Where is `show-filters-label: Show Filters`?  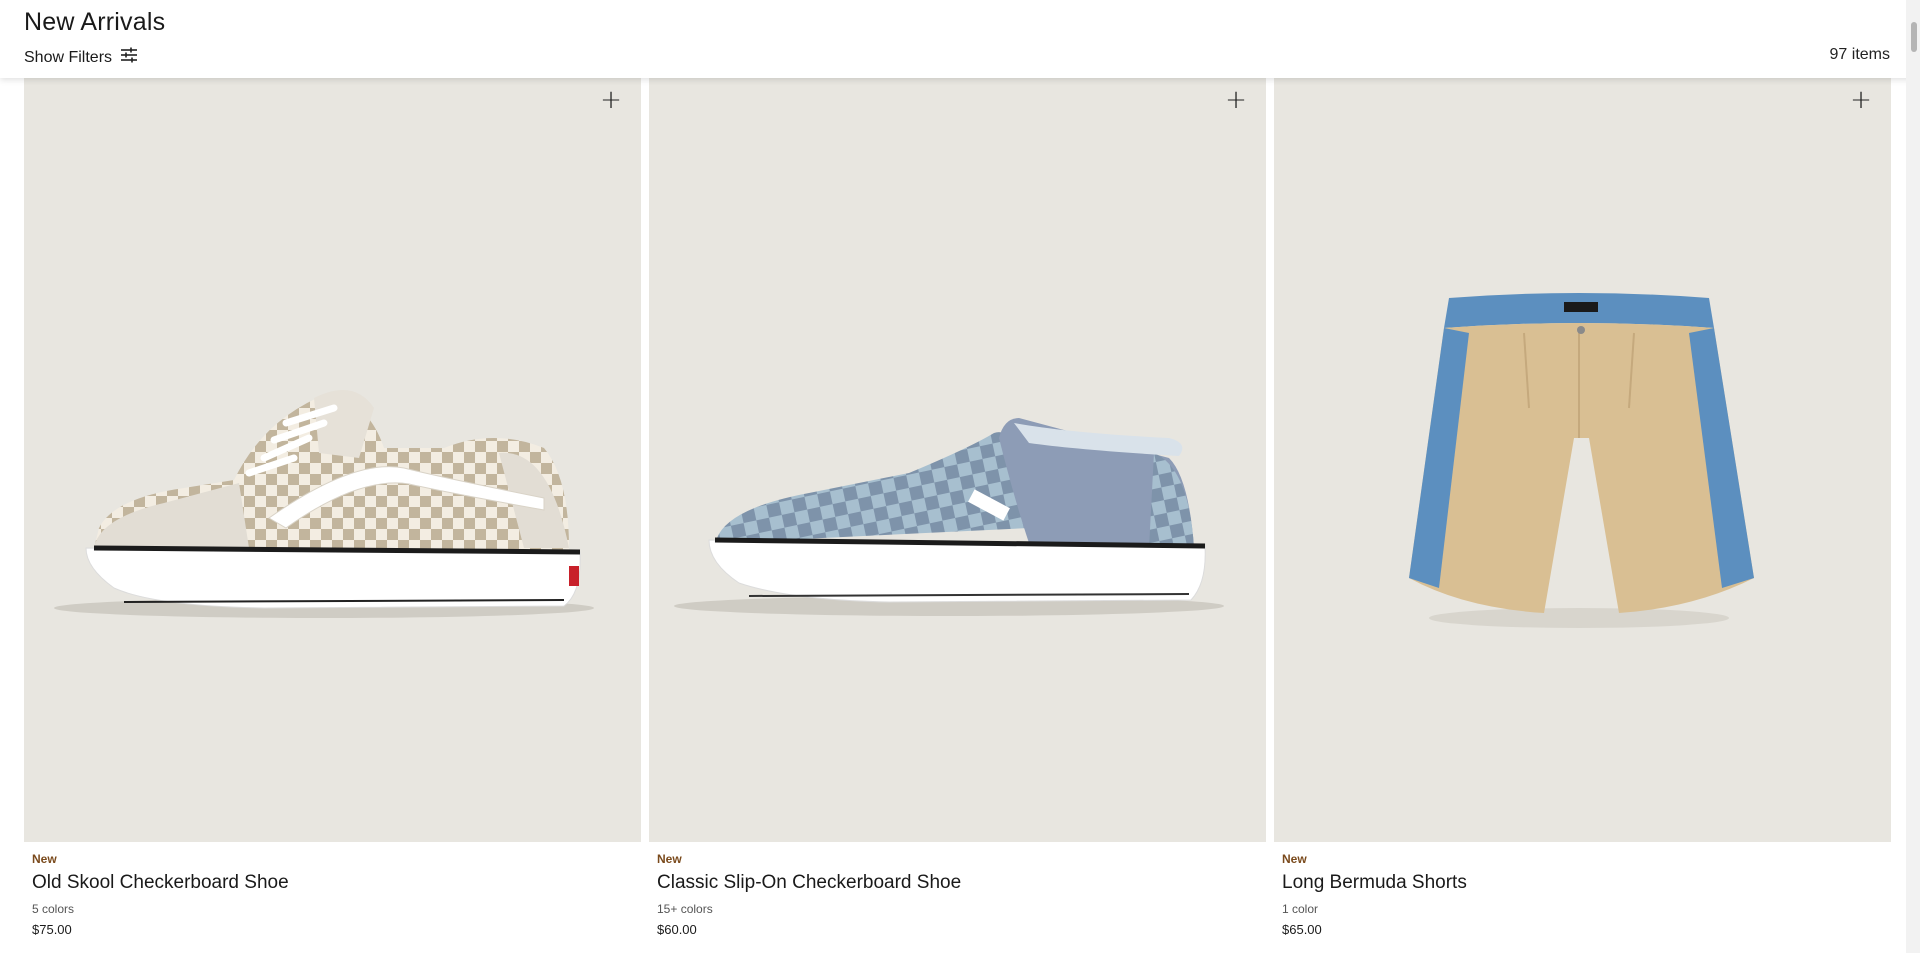
show-filters-label: Show Filters is located at coordinates (68, 57).